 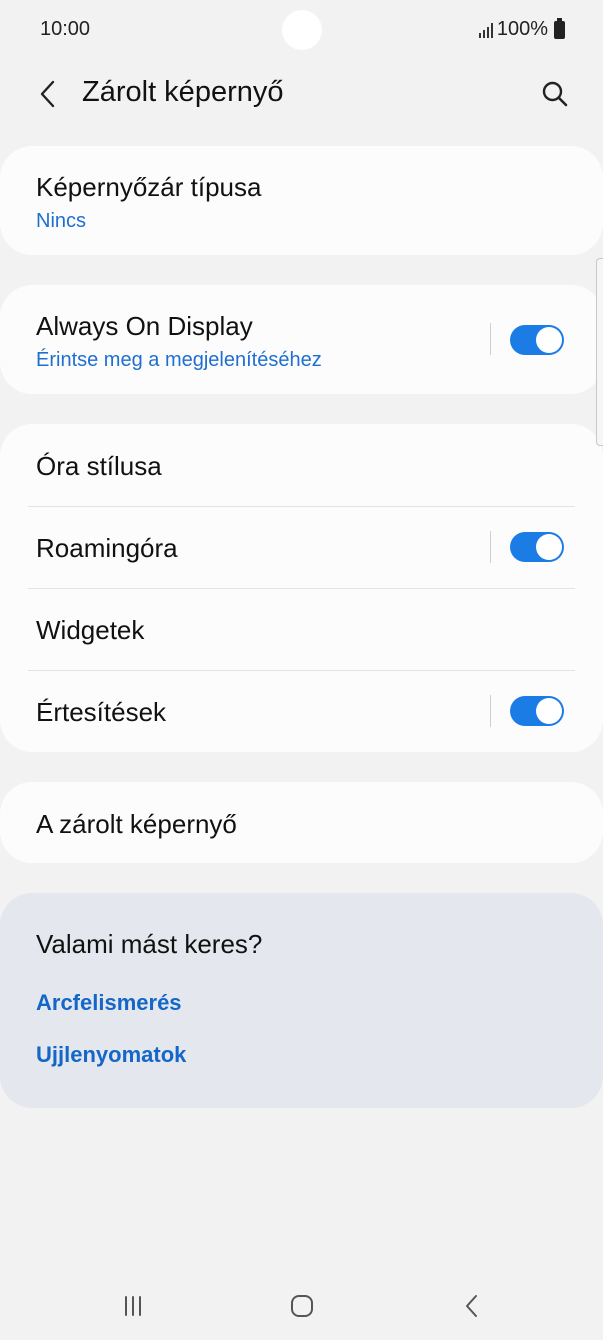 What do you see at coordinates (599, 352) in the screenshot?
I see `scrollbar` at bounding box center [599, 352].